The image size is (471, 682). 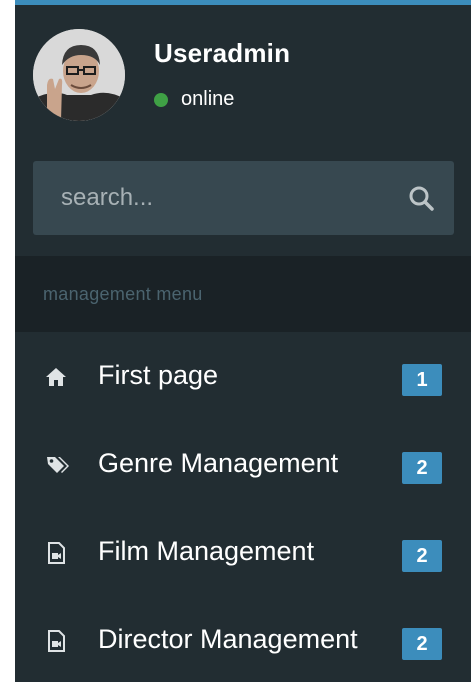 I want to click on user-status: online, so click(x=194, y=99).